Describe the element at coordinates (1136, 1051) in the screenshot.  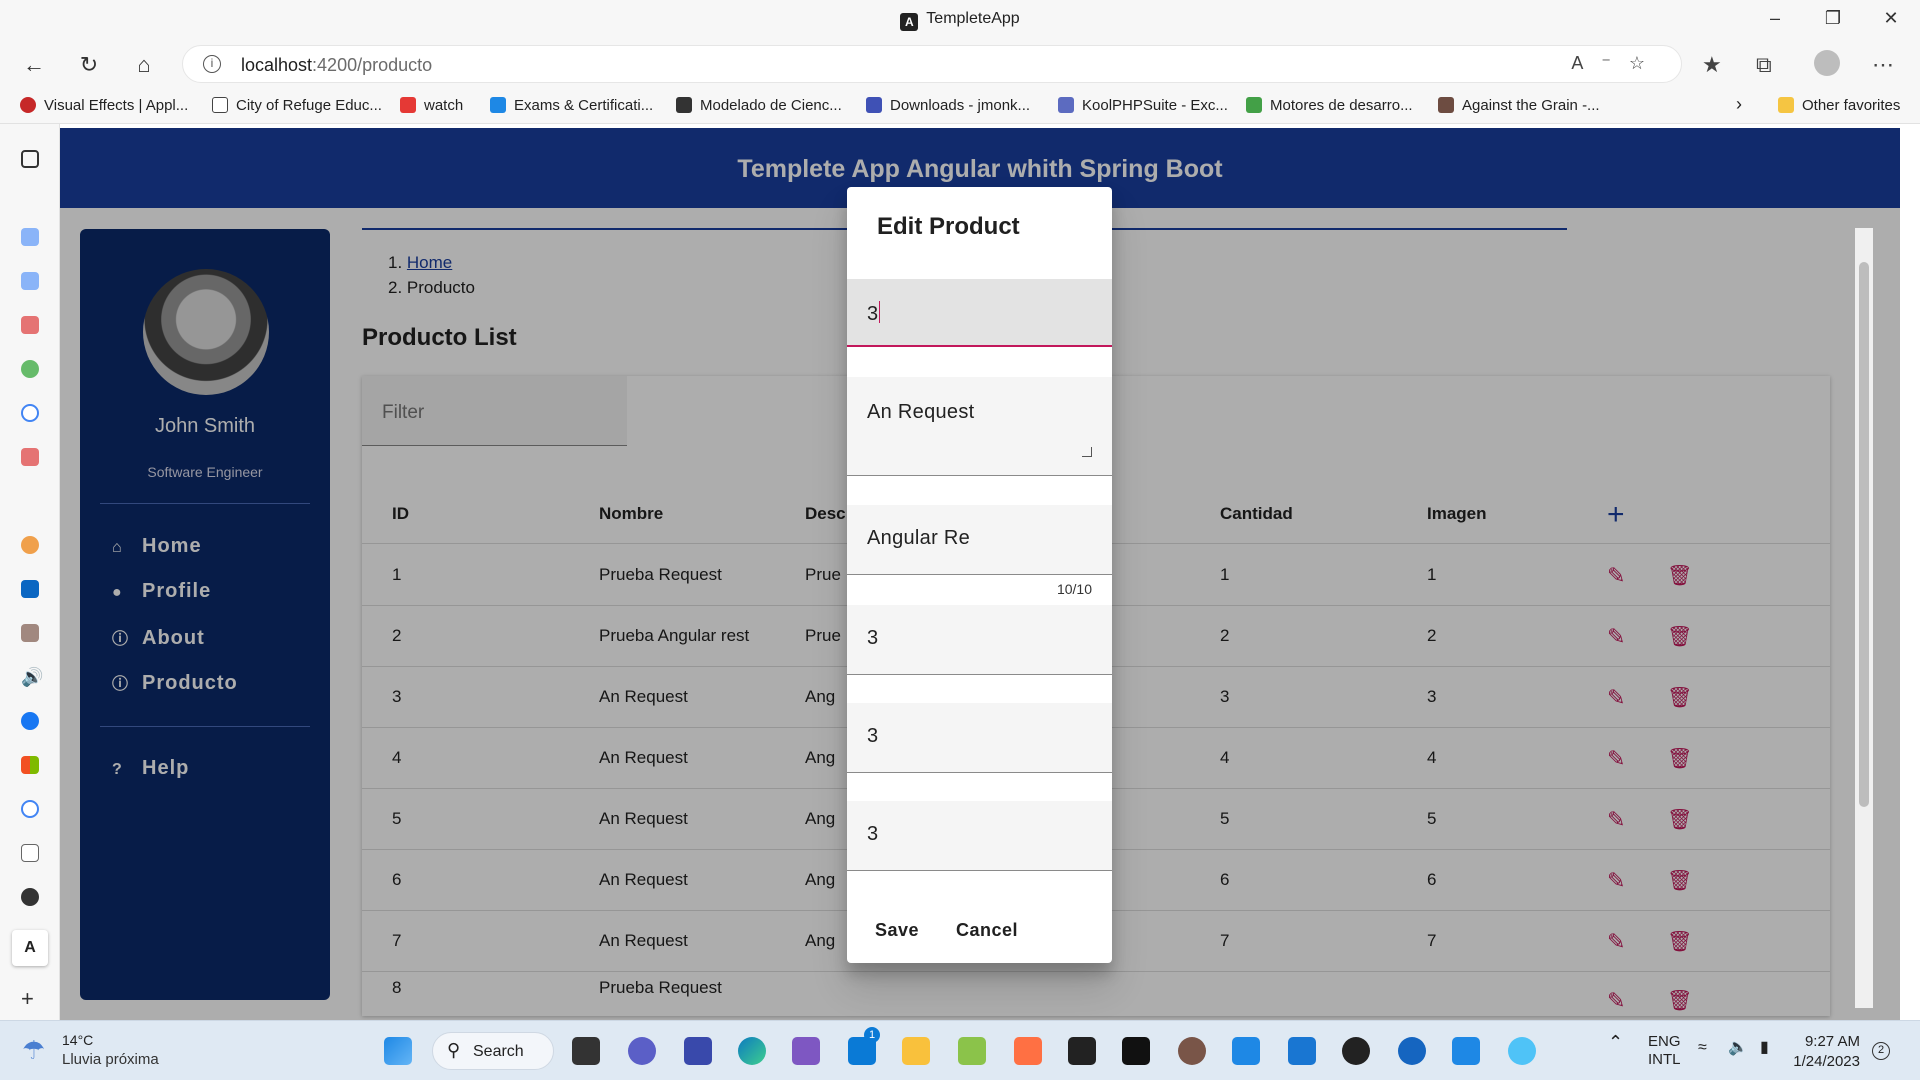
I see `terminal-icon` at that location.